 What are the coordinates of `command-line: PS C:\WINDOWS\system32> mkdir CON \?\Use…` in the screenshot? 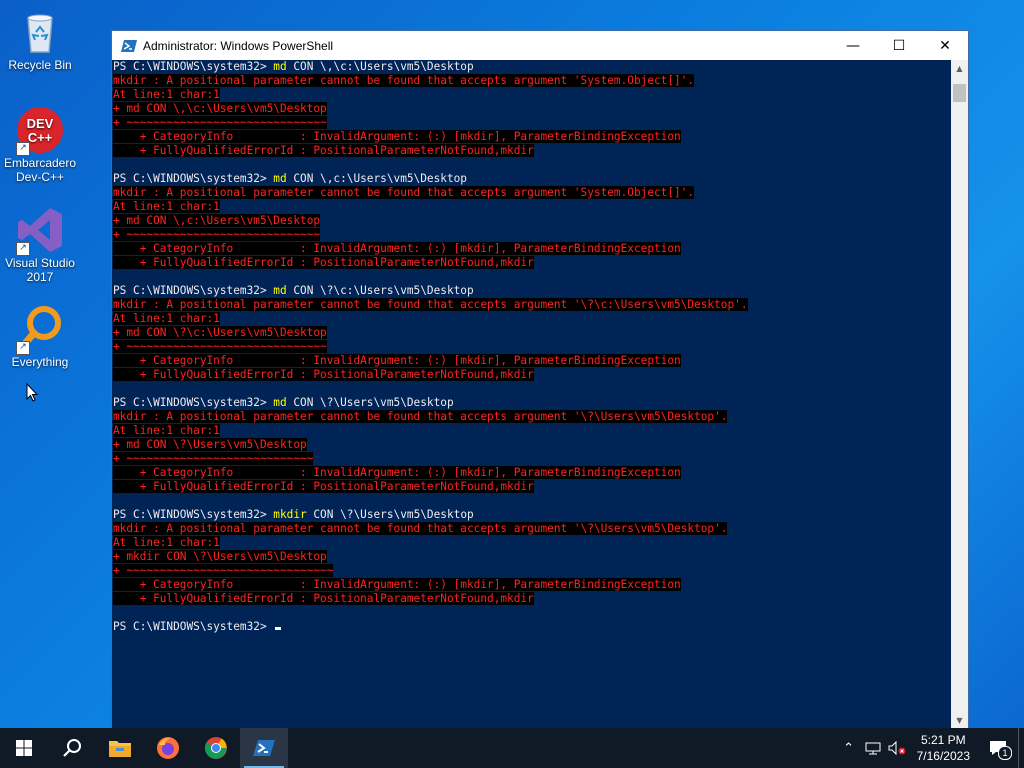 It's located at (533, 515).